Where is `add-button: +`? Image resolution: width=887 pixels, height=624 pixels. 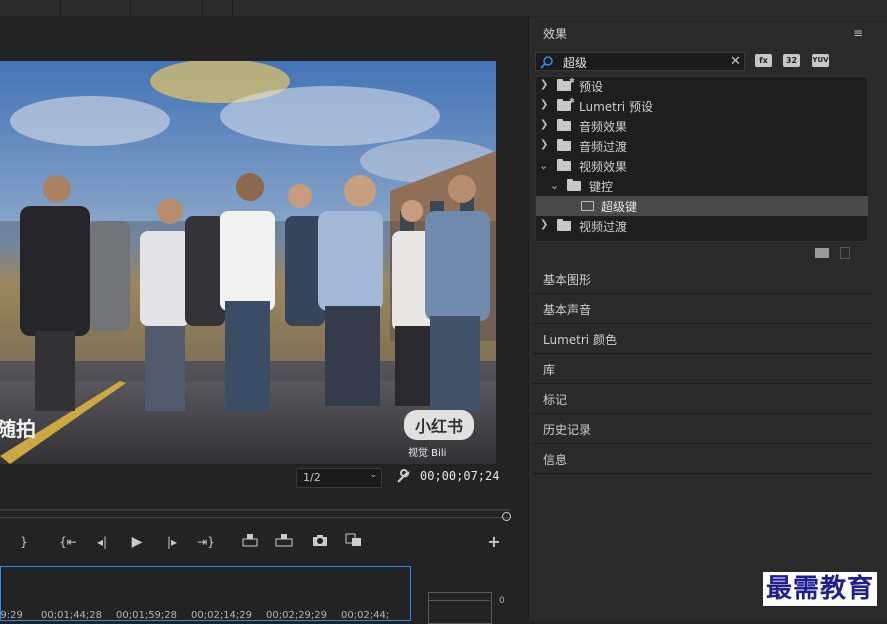
add-button: + is located at coordinates (494, 542).